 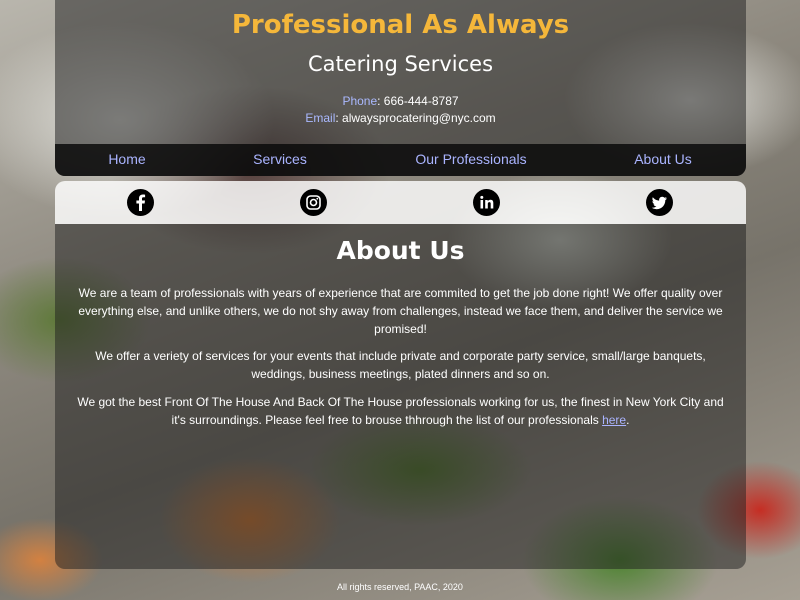 I want to click on twitter-icon, so click(x=659, y=202).